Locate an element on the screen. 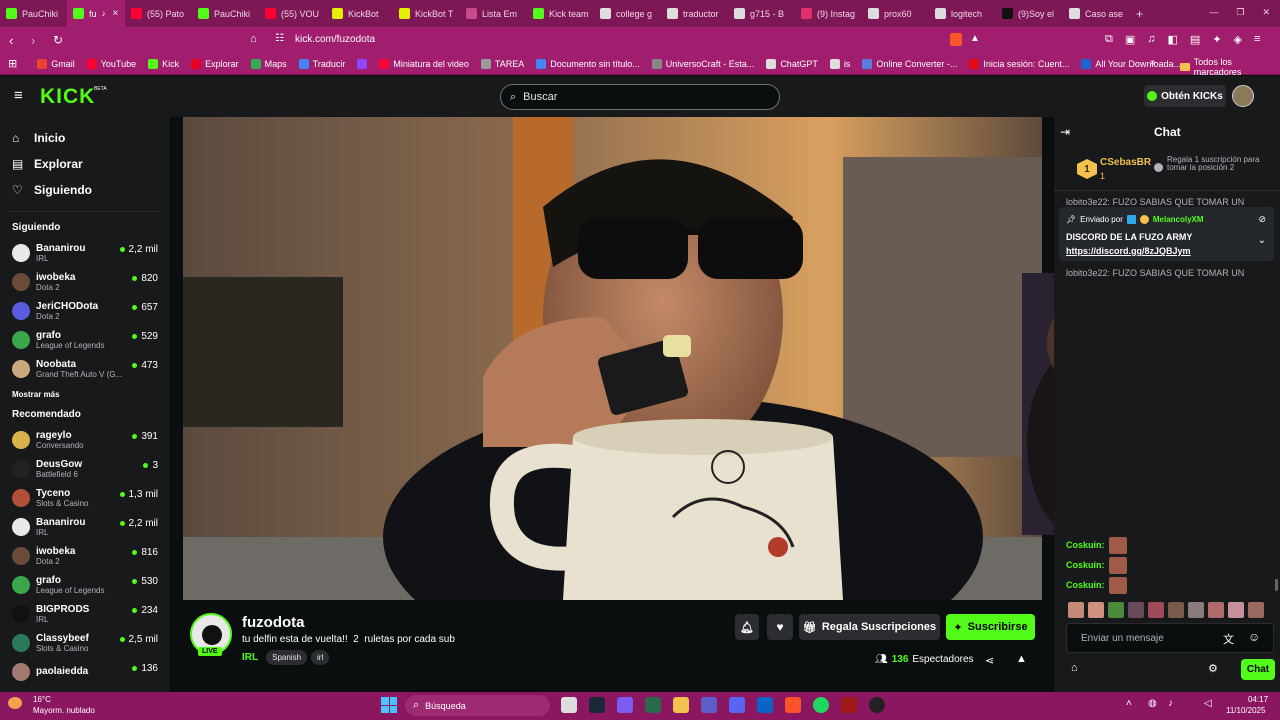 The height and width of the screenshot is (720, 1280). taskbar-search: ⌕ Búsqueda is located at coordinates (477, 705).